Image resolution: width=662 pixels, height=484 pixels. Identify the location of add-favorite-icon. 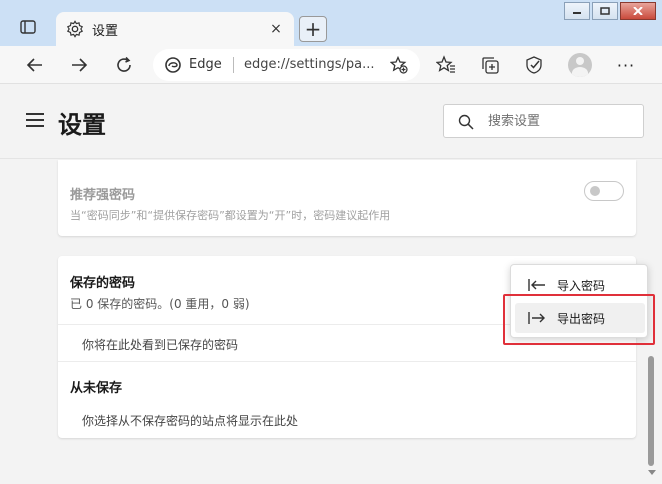
(399, 65).